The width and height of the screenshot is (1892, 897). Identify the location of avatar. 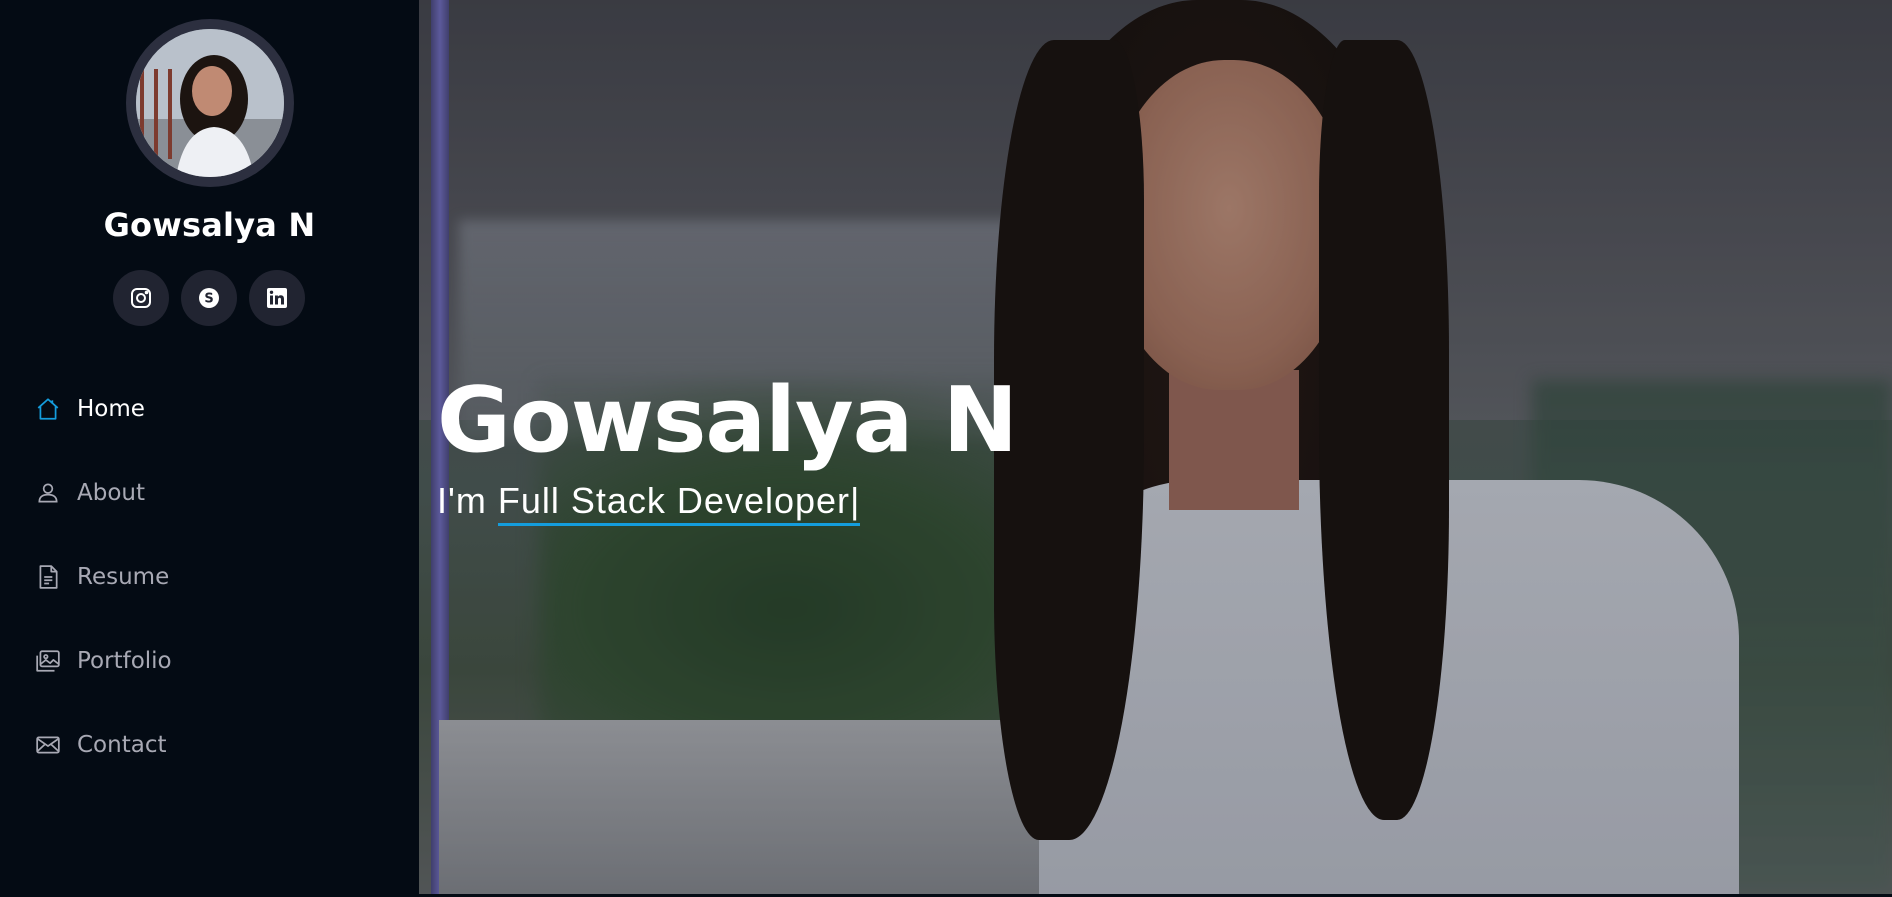
(210, 103).